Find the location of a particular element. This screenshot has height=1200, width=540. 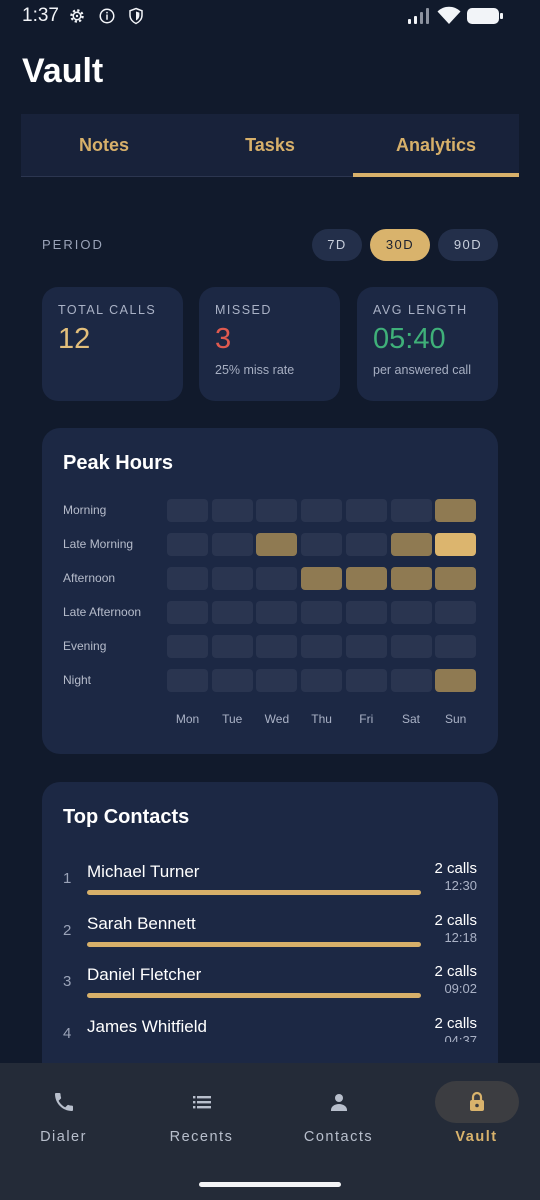

heatmap-row-label: Late Morning is located at coordinates (98, 544).